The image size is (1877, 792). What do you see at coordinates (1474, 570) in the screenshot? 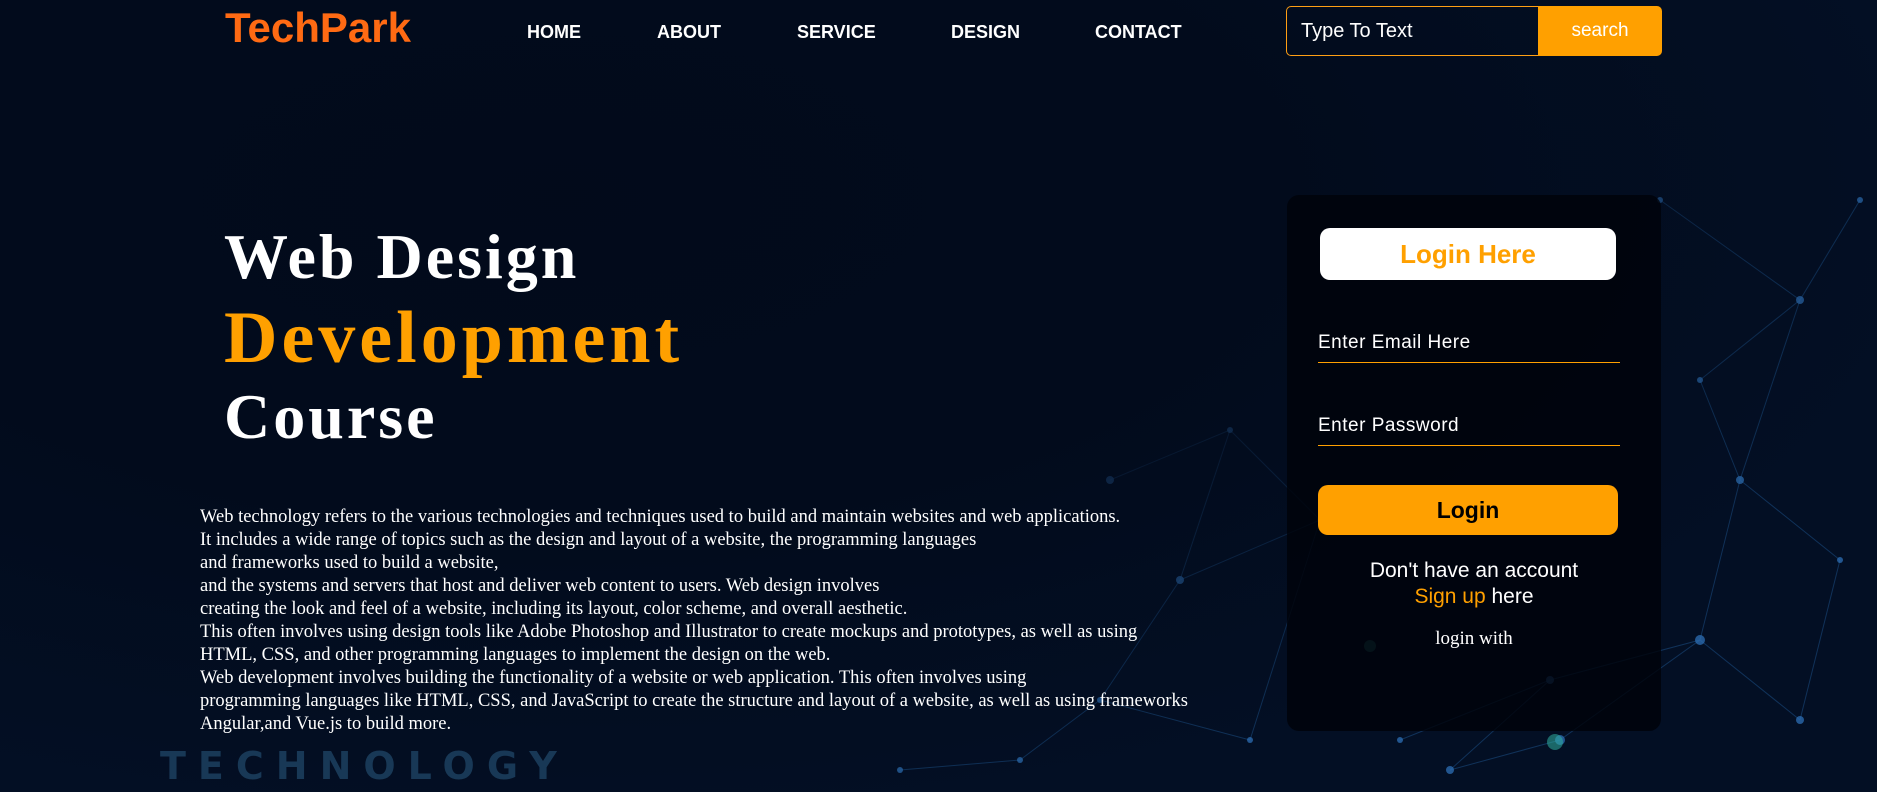
I see `no-account-text: Don't have an account` at bounding box center [1474, 570].